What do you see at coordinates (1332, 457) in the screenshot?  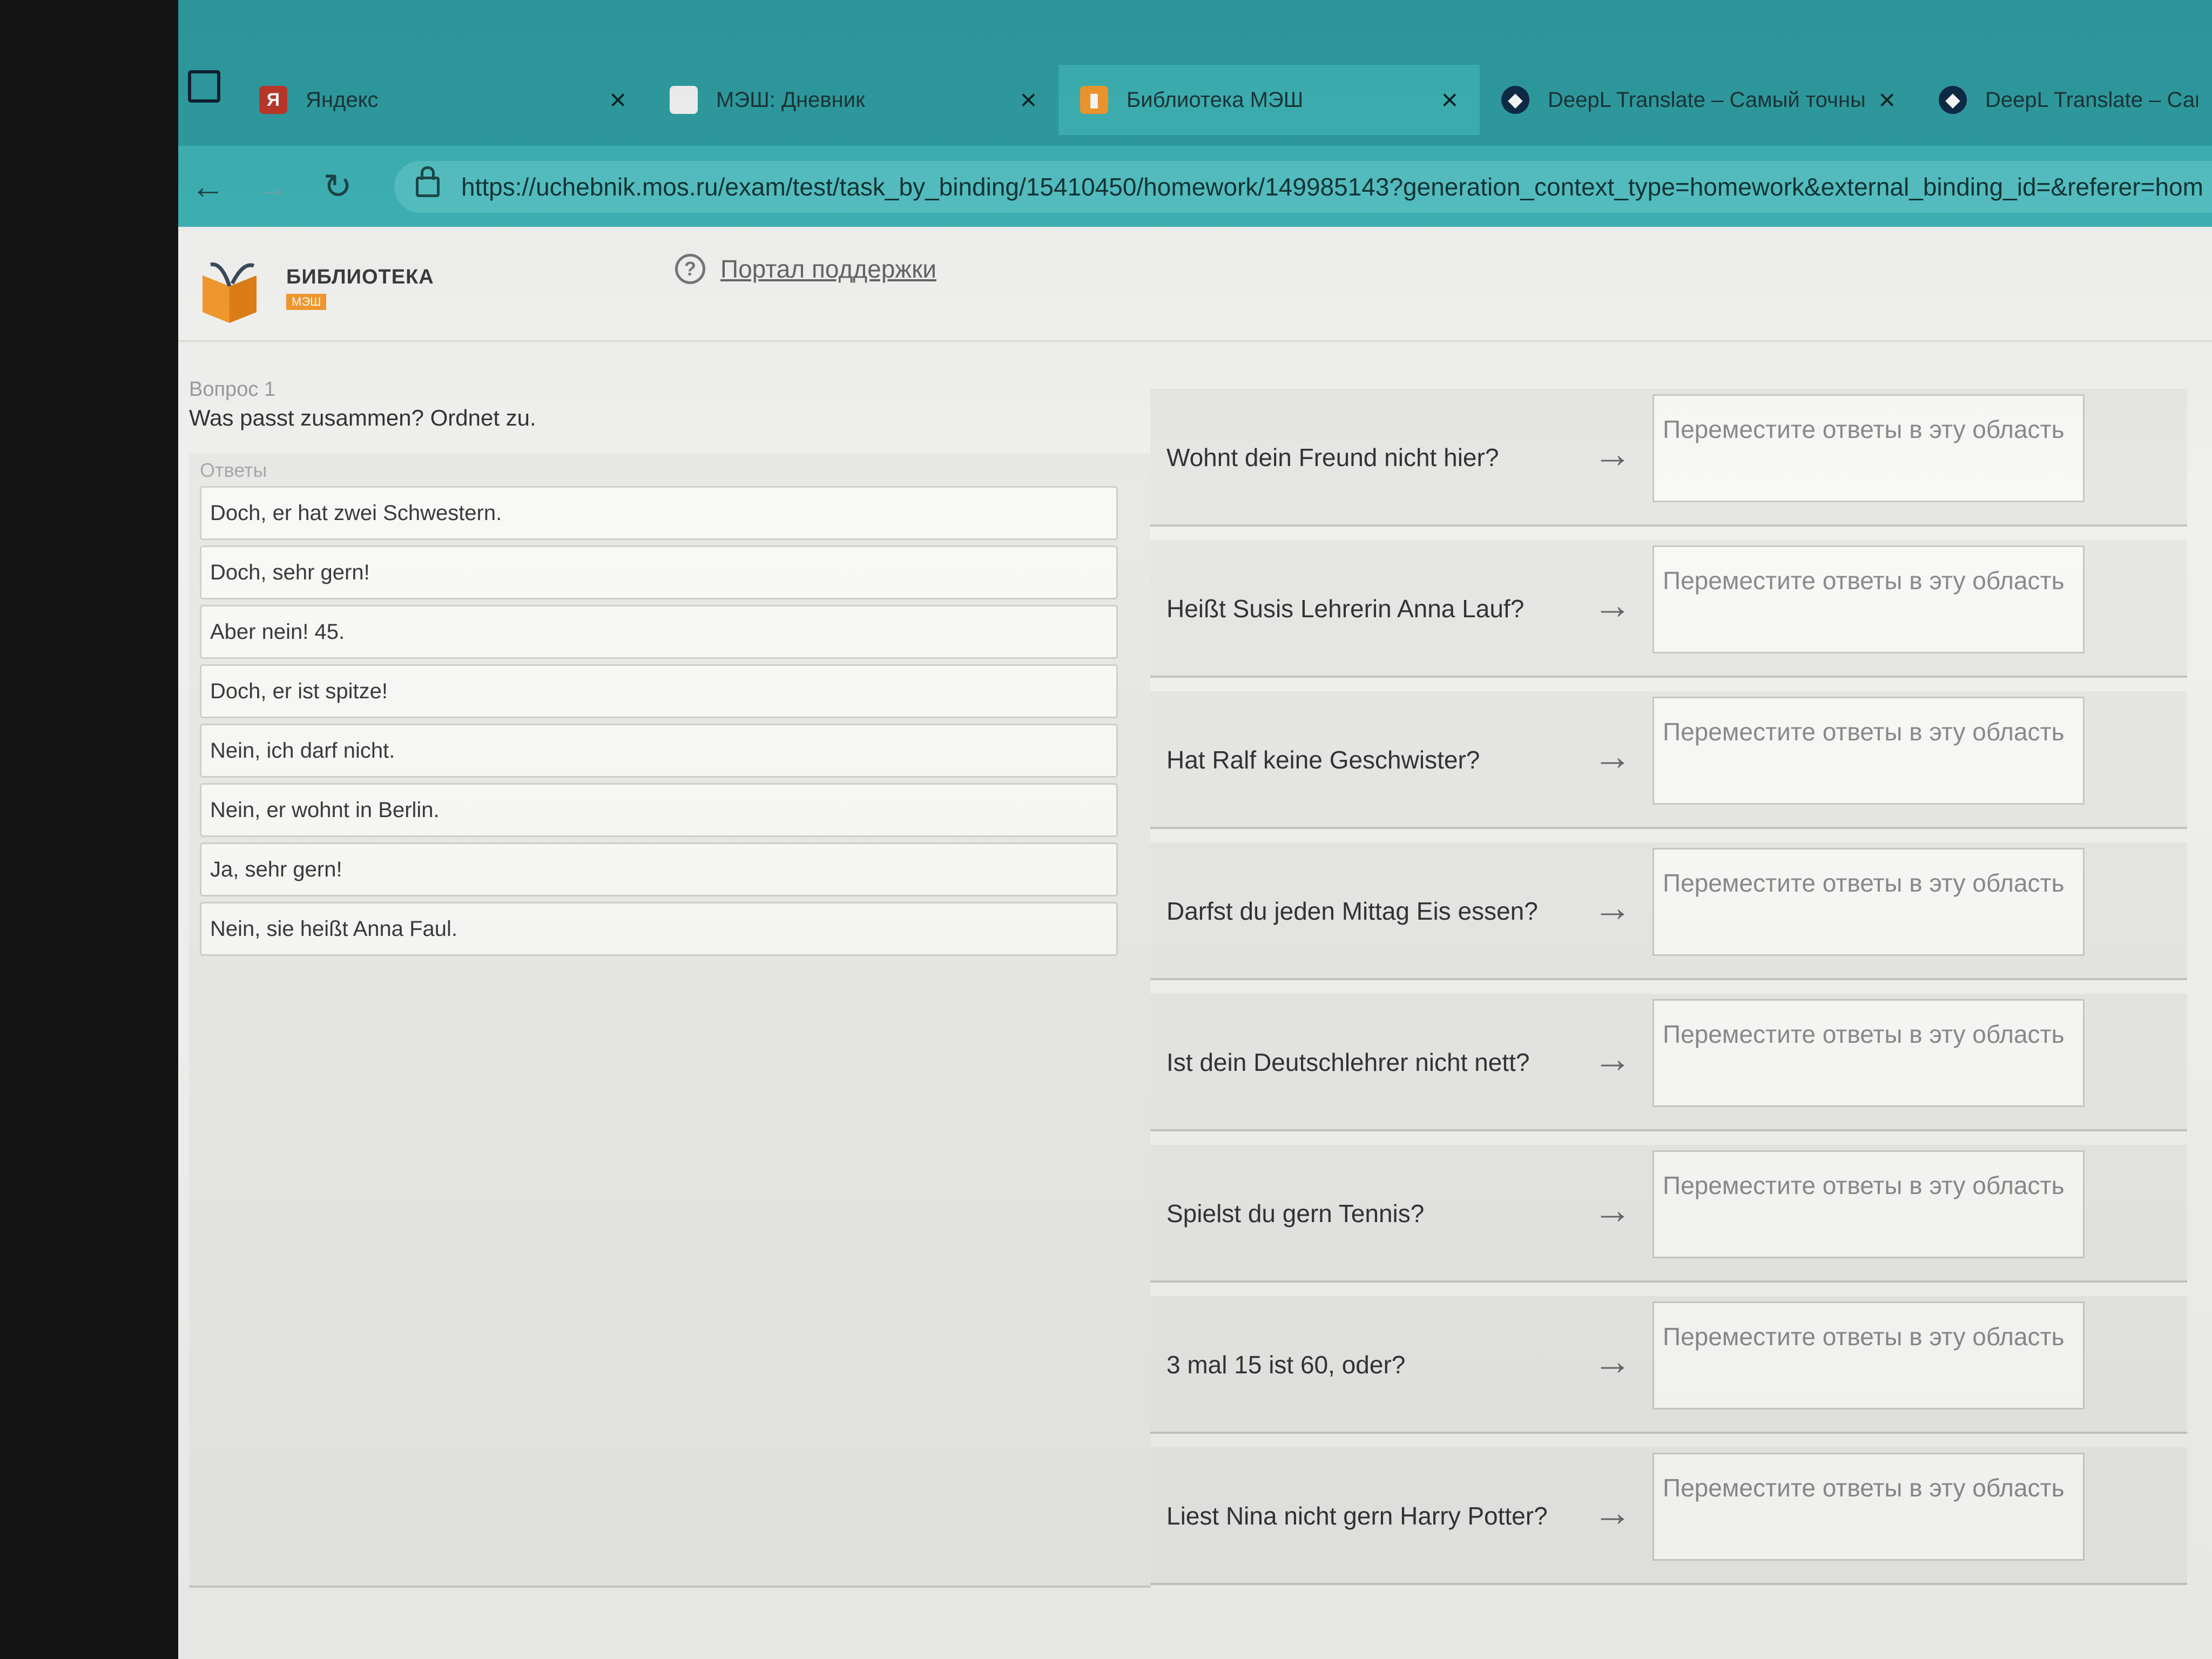 I see `match-question-text: Wohnt dein Freund nicht hier?` at bounding box center [1332, 457].